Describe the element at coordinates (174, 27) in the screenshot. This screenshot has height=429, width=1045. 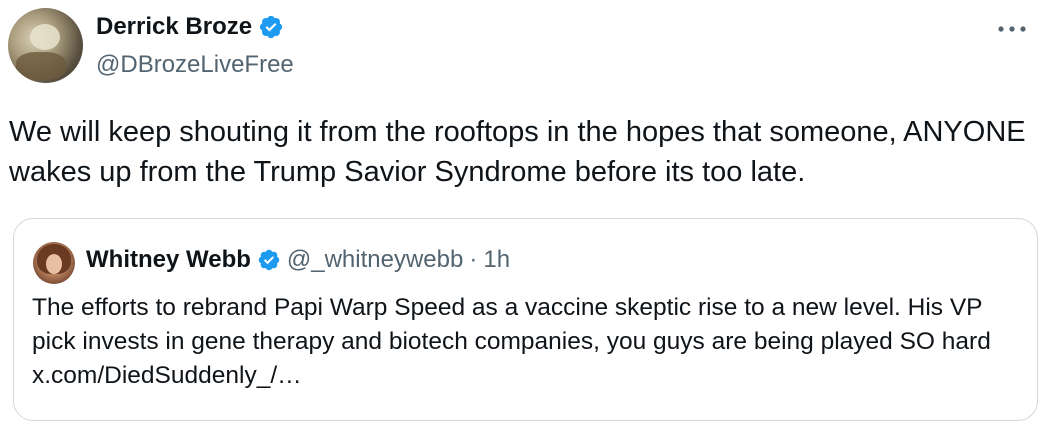
I see `author-display-name: Derrick Broze` at that location.